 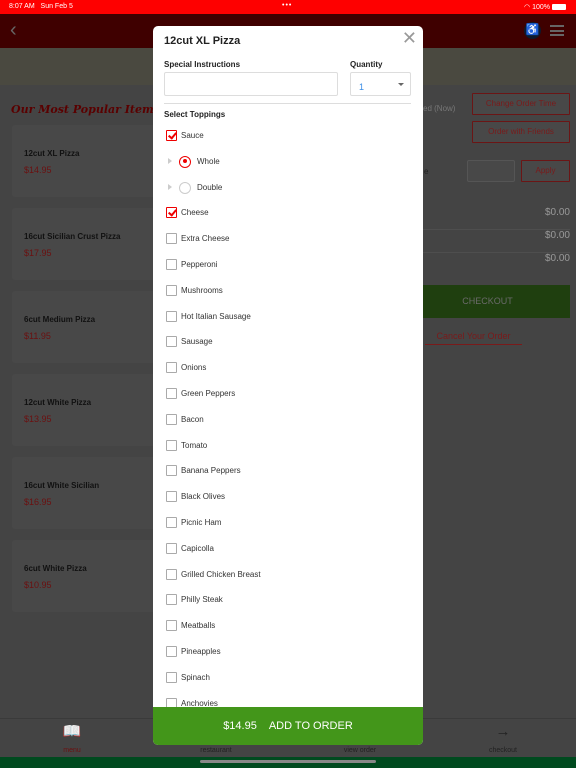 I want to click on topping-label: Spinach, so click(x=195, y=677).